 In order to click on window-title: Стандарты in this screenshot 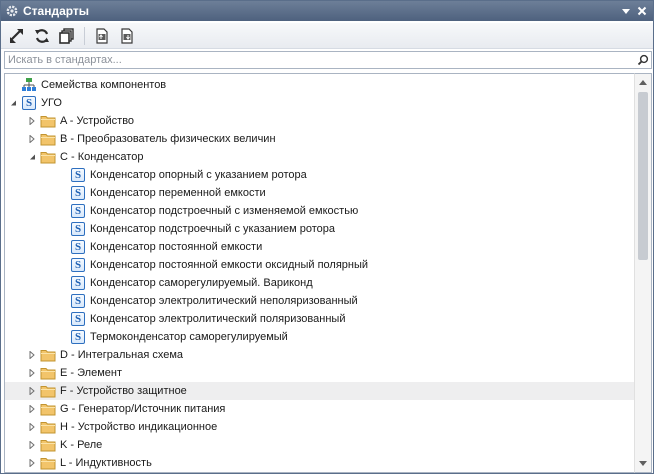, I will do `click(56, 11)`.